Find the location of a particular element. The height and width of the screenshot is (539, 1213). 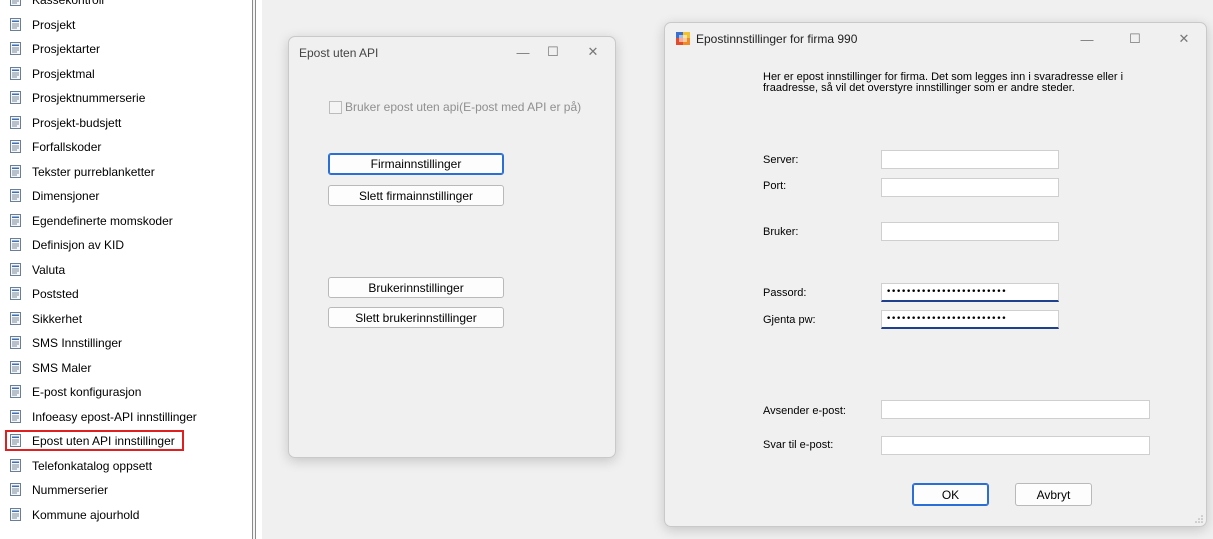

list-item: Kommune ajourhold is located at coordinates (125, 515).